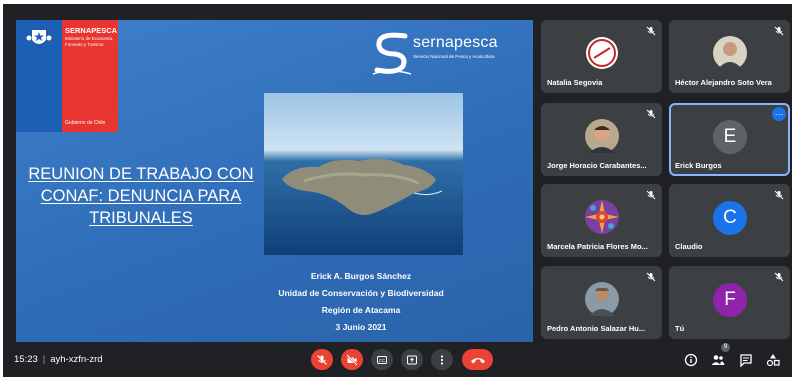  Describe the element at coordinates (723, 82) in the screenshot. I see `participant-name: Héctor Alejandro Soto Vera` at that location.